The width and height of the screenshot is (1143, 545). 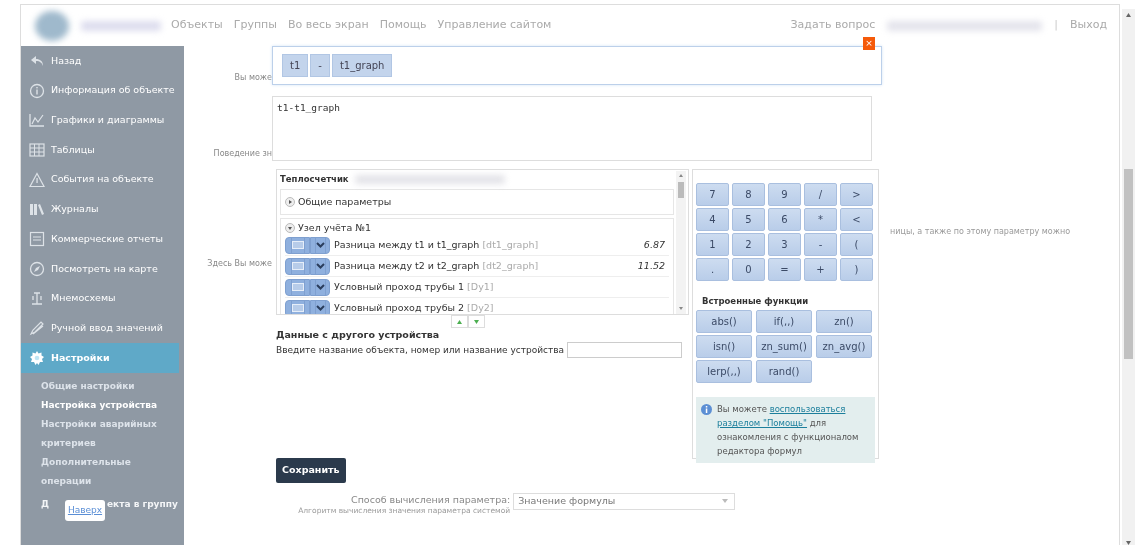 What do you see at coordinates (807, 408) in the screenshot?
I see `help-link: воспользоваться` at bounding box center [807, 408].